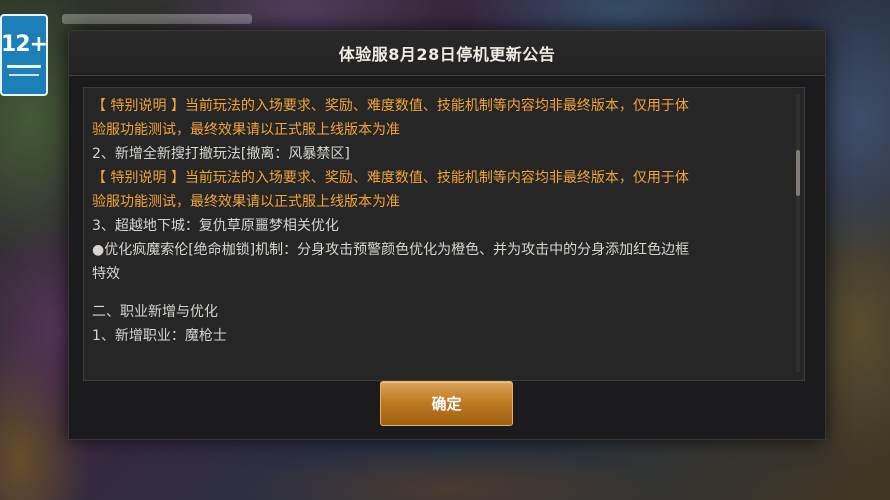 This screenshot has width=890, height=500. I want to click on announcement-line: 2、新增全新搜打撤玩法[撤离：风暴禁区], so click(221, 154).